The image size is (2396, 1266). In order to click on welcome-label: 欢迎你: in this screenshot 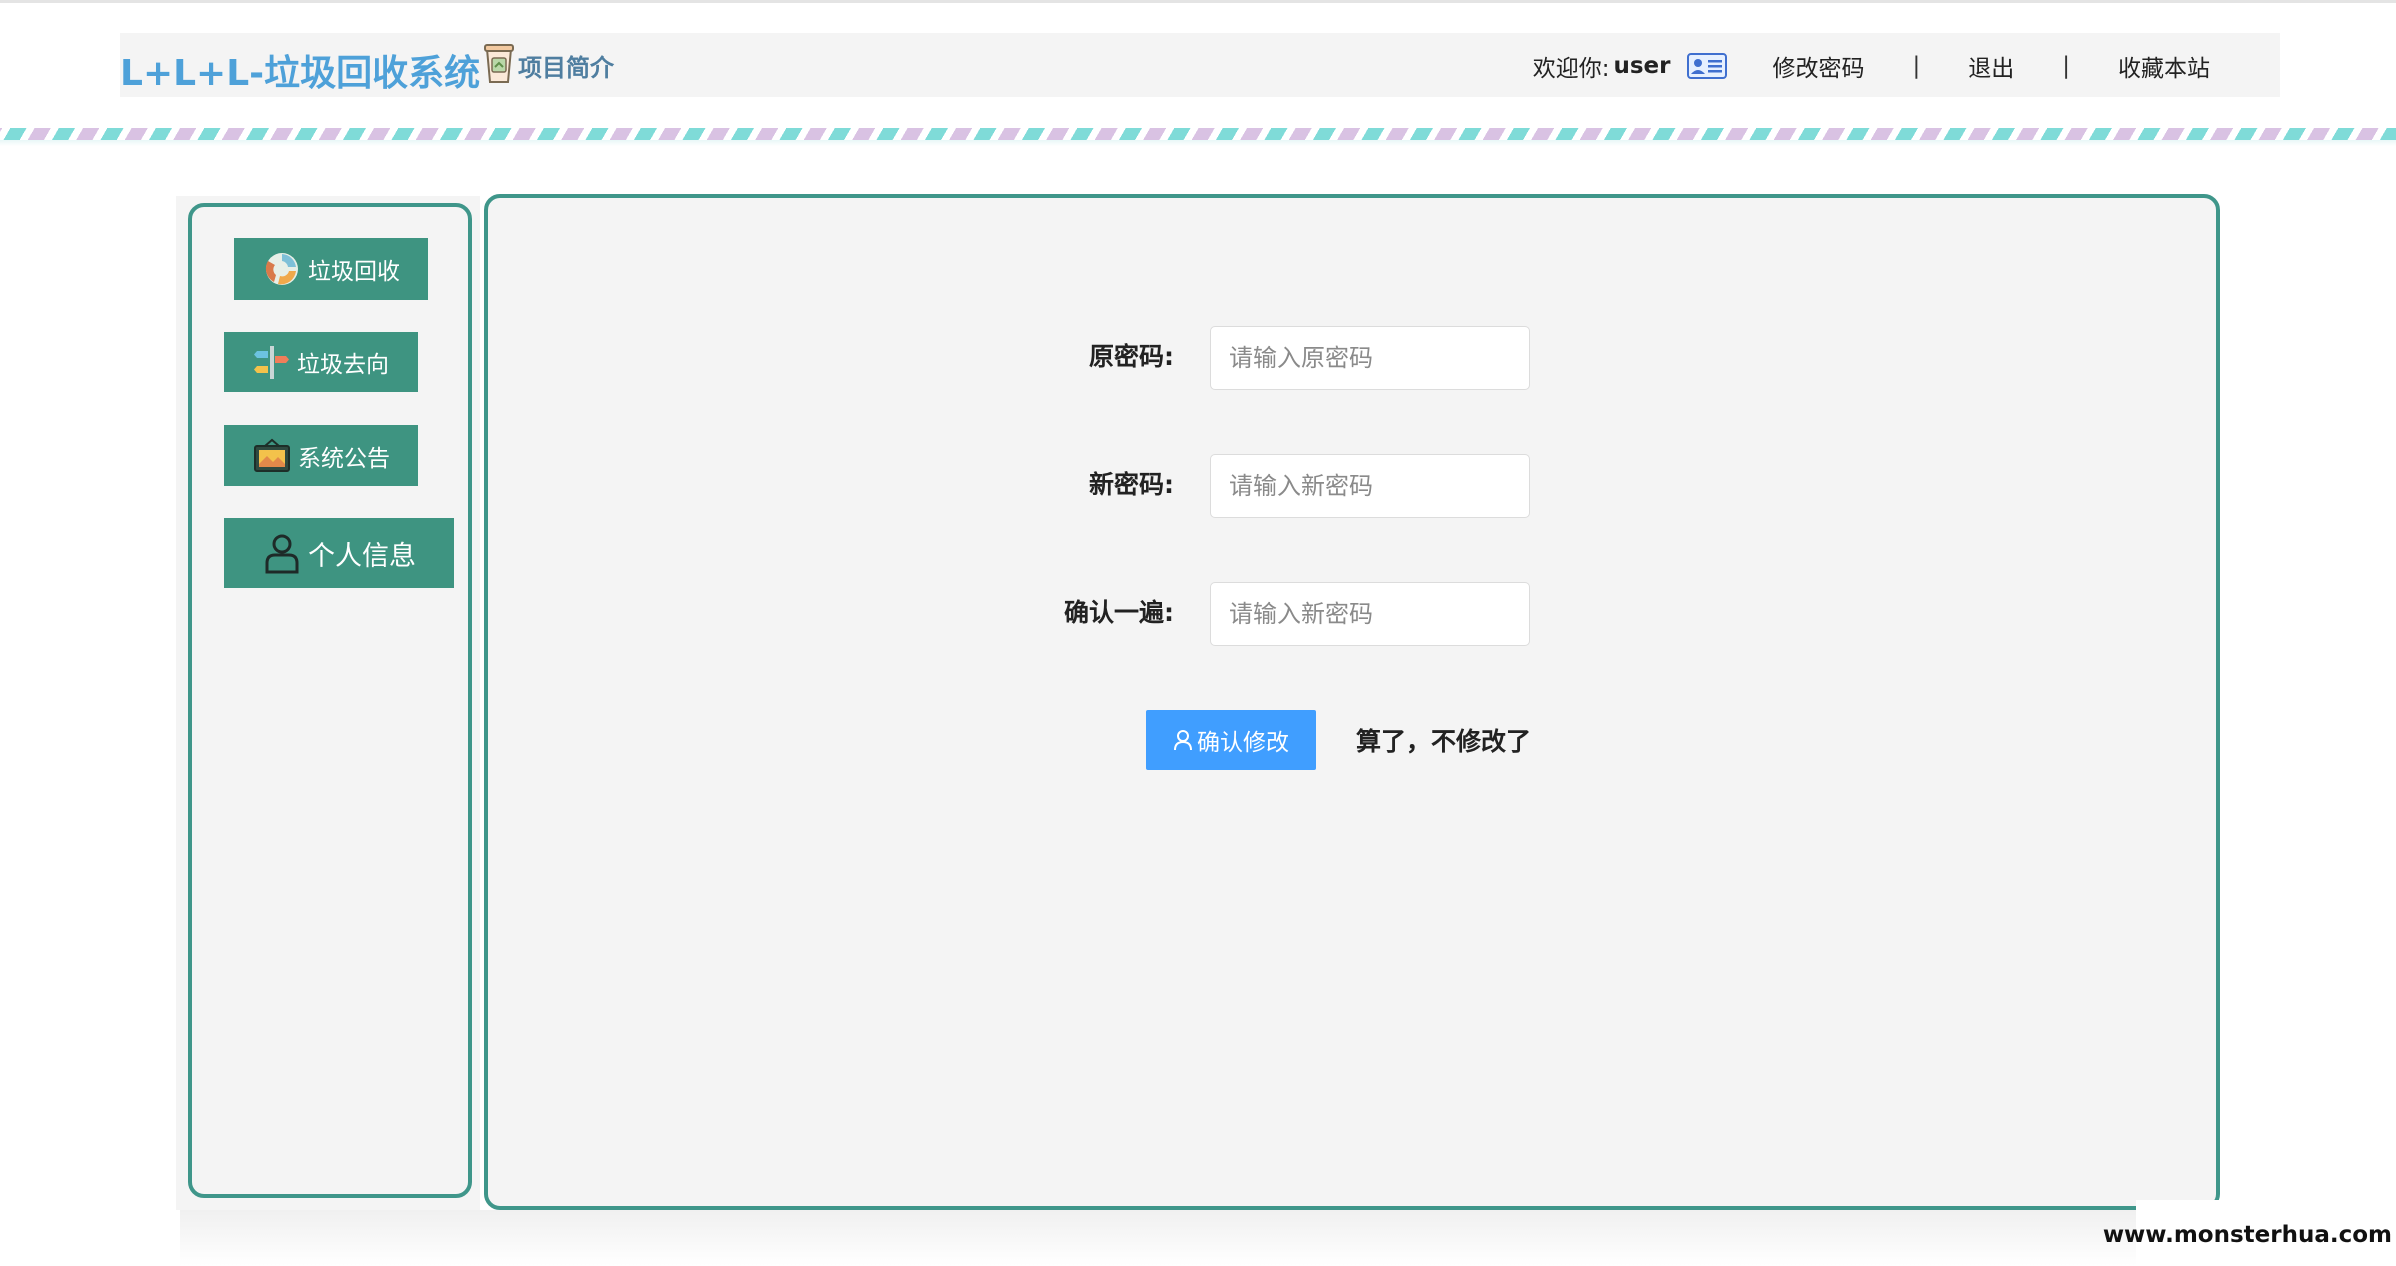, I will do `click(1571, 69)`.